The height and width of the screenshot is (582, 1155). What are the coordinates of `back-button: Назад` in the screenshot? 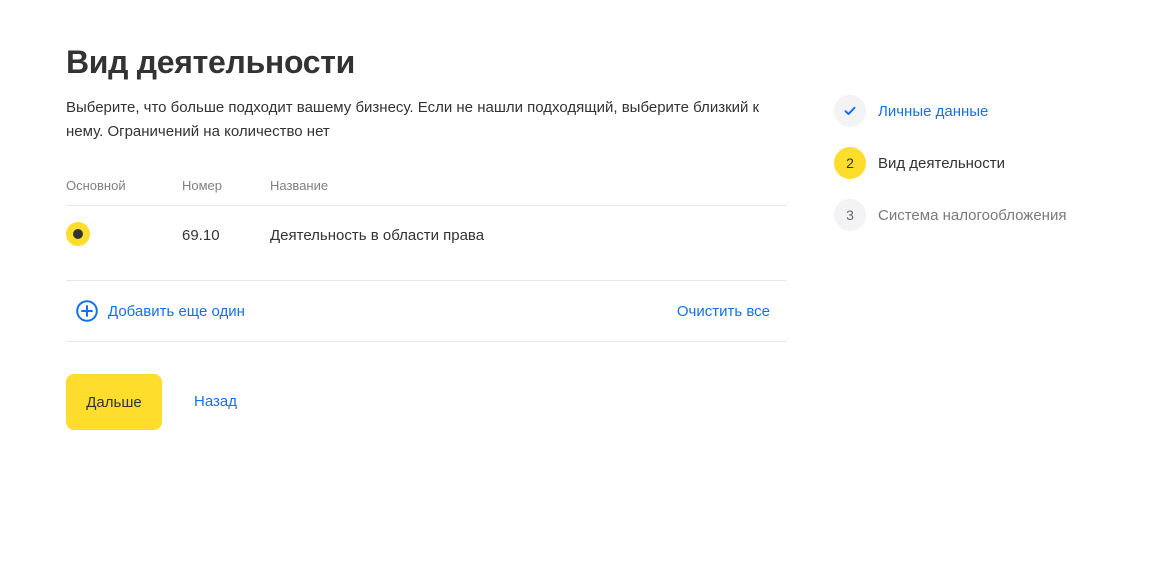 It's located at (215, 401).